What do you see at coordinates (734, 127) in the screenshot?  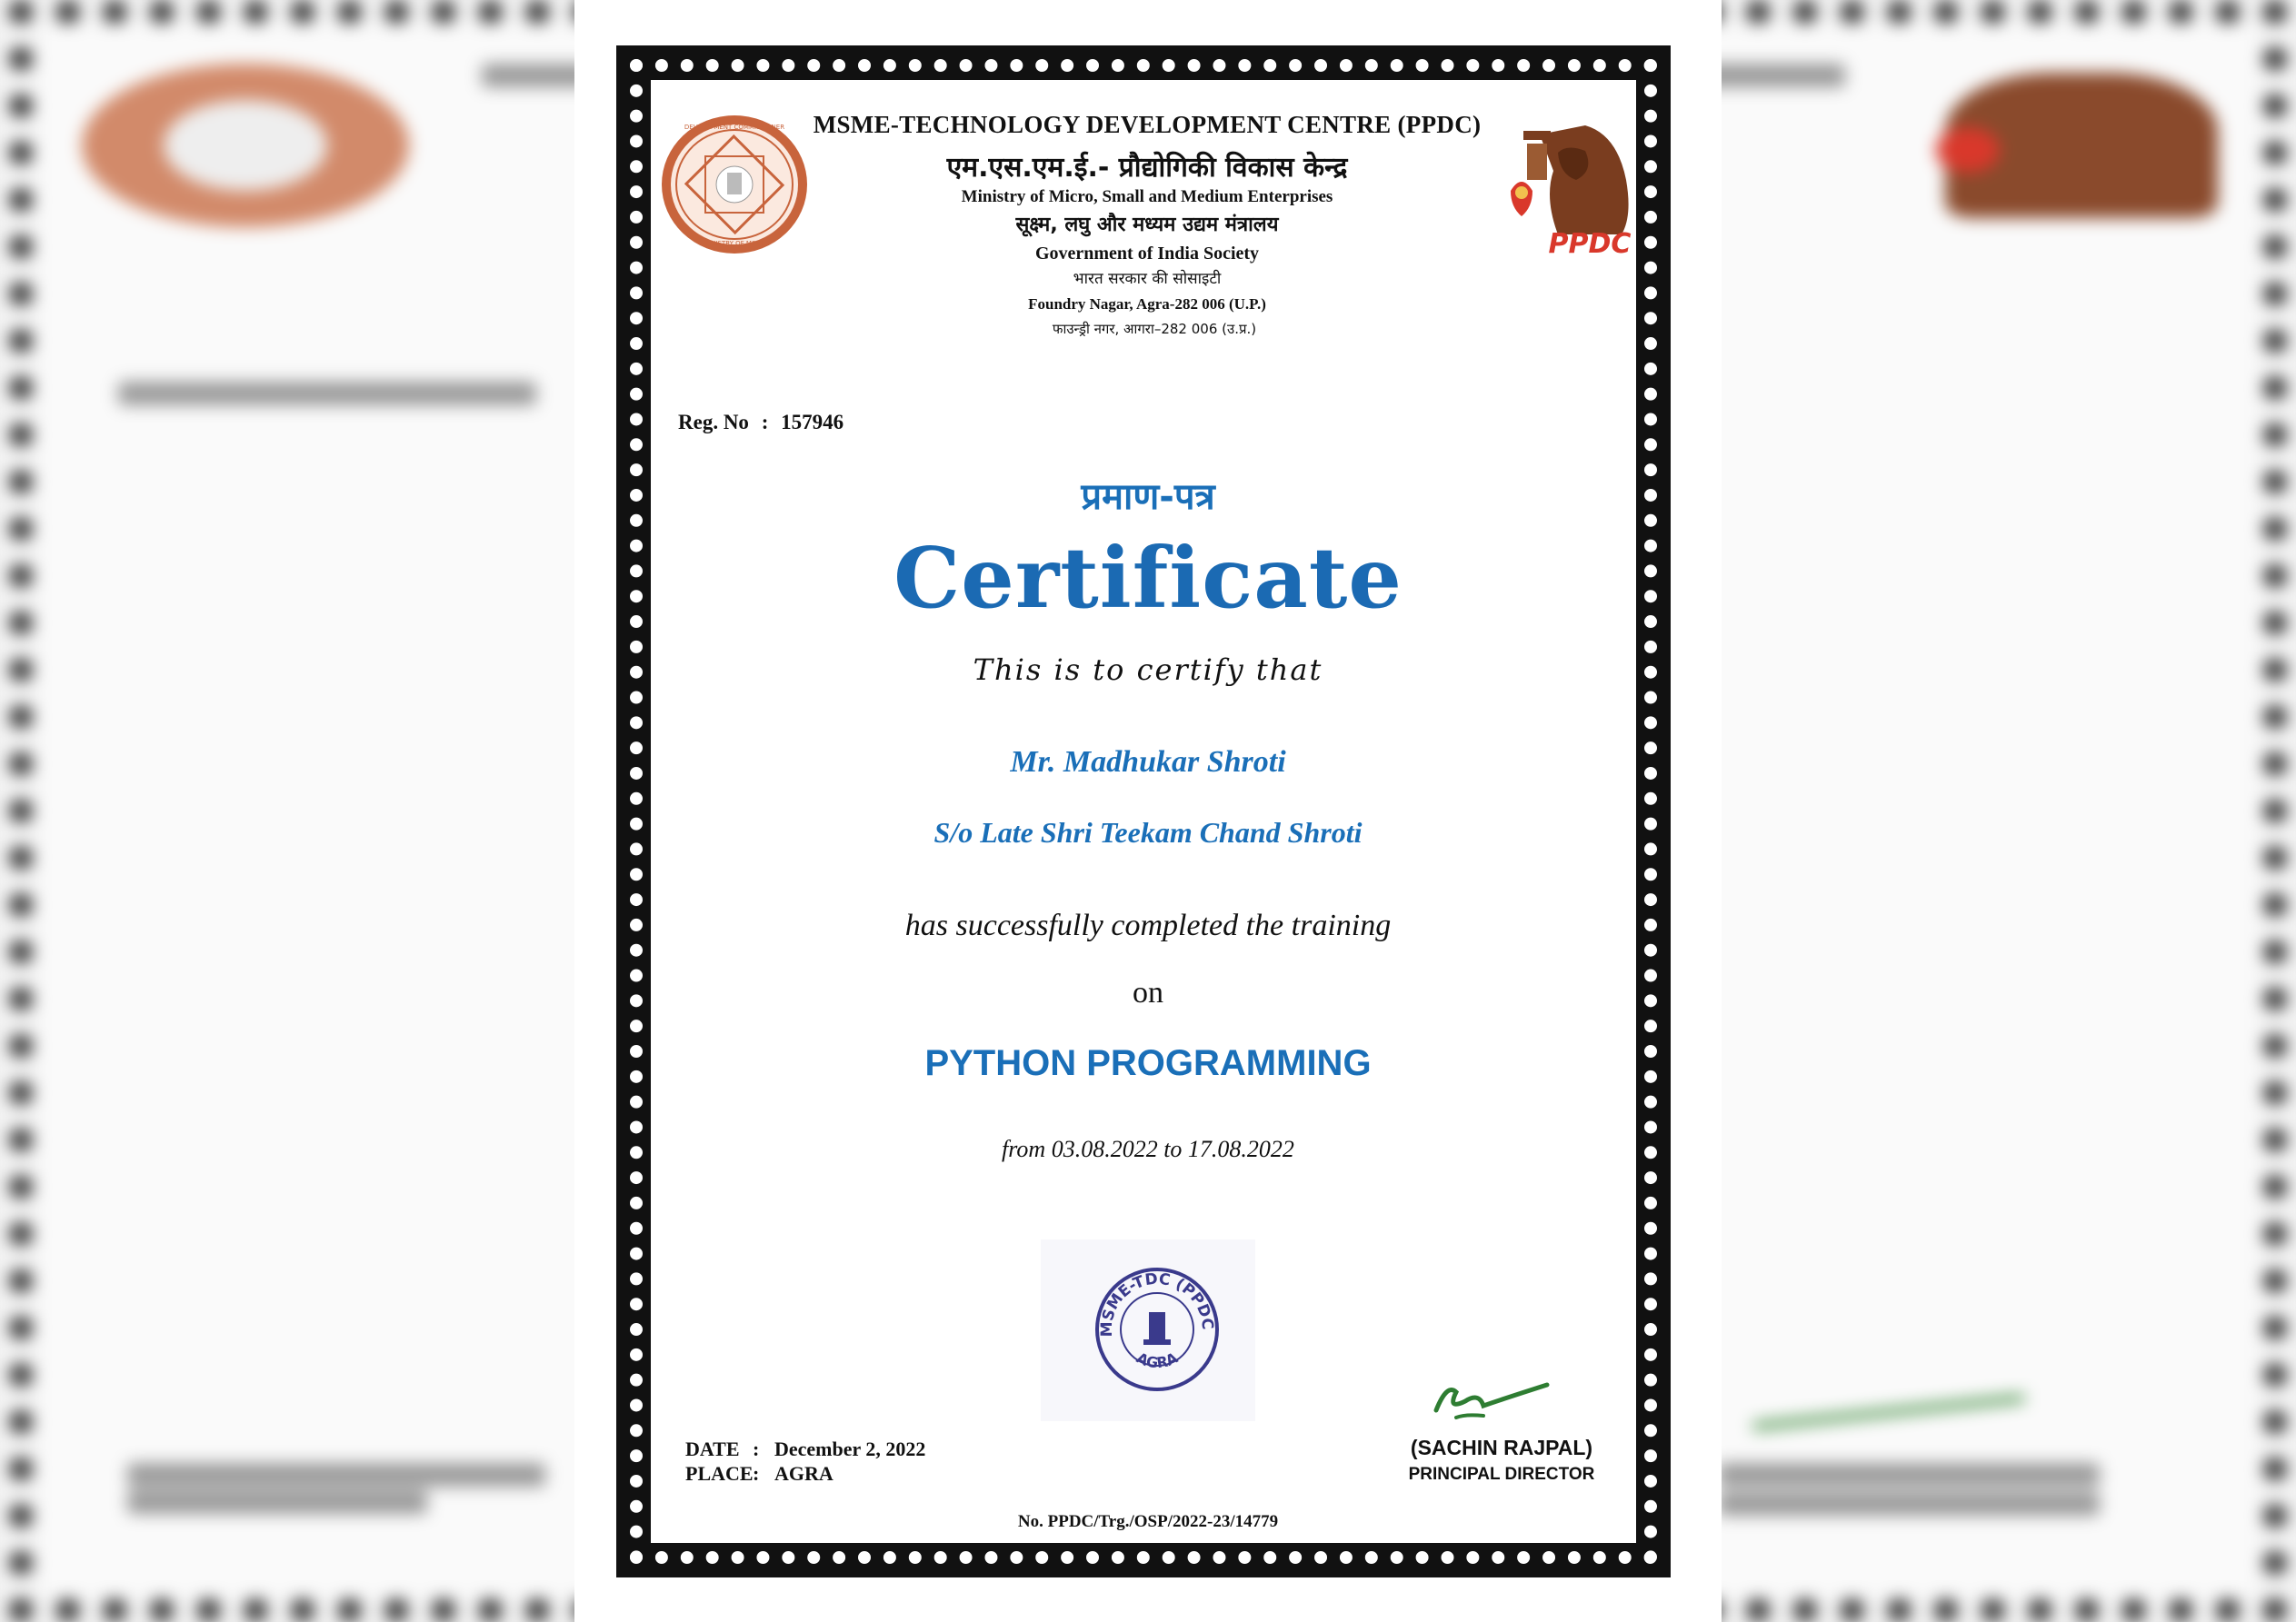 I see `svg-text: DEVELOPMENT COMMISSIONER` at bounding box center [734, 127].